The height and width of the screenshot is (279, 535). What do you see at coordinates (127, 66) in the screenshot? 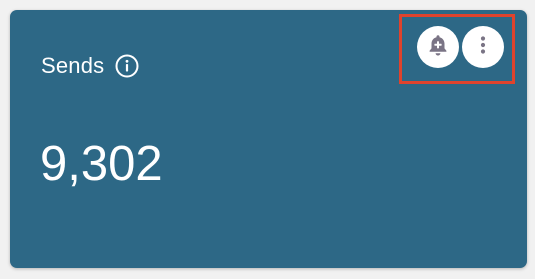
I see `info-icon` at bounding box center [127, 66].